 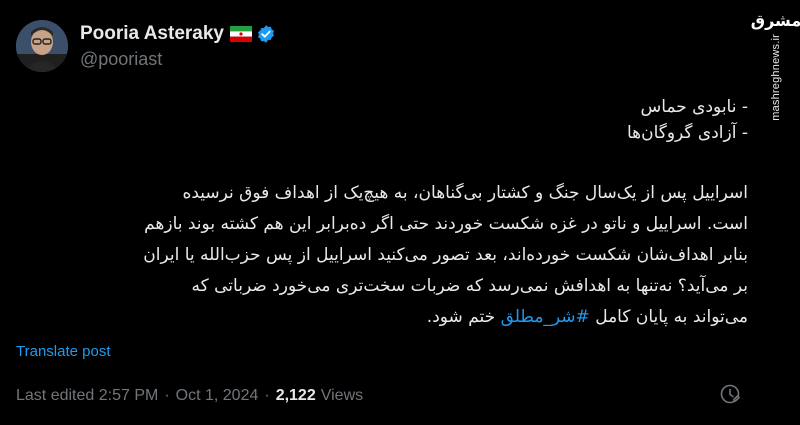 What do you see at coordinates (152, 34) in the screenshot?
I see `author-name: Pooria Asteraky` at bounding box center [152, 34].